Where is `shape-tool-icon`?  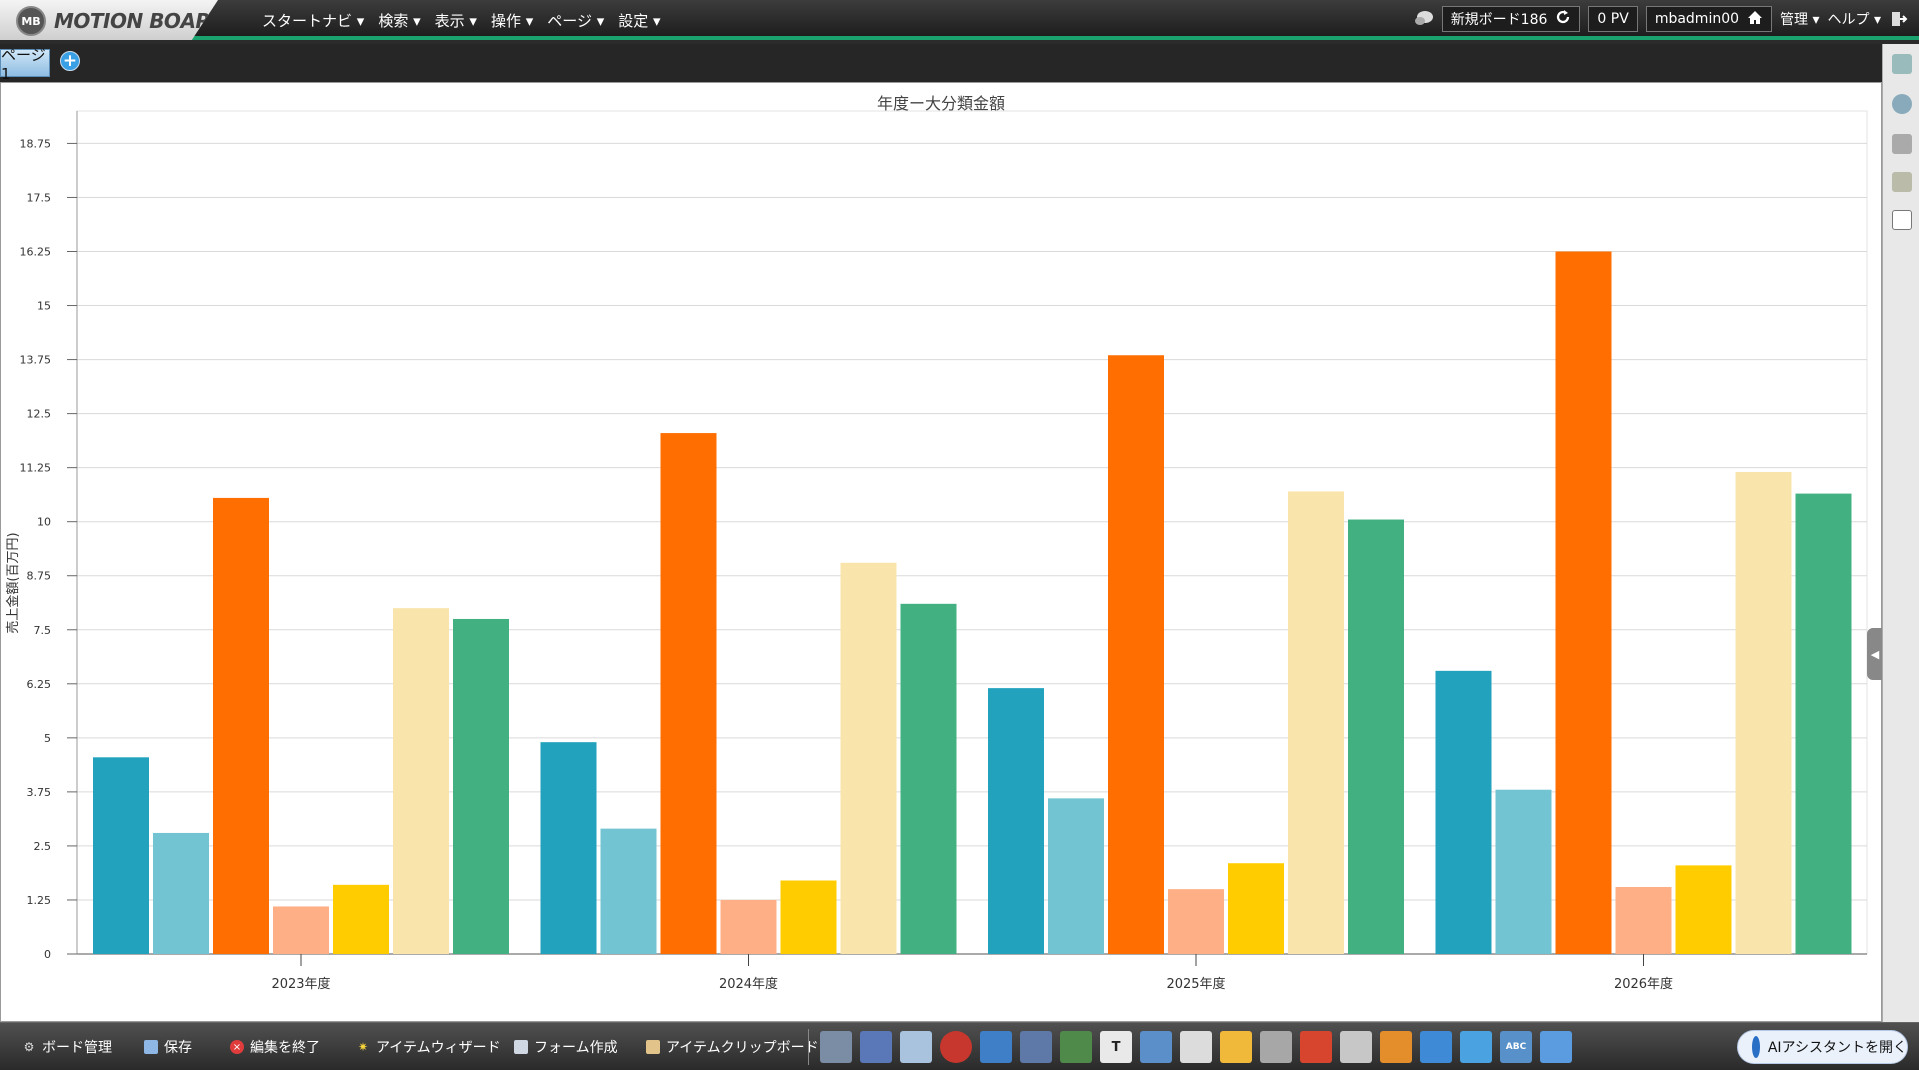 shape-tool-icon is located at coordinates (1316, 1047).